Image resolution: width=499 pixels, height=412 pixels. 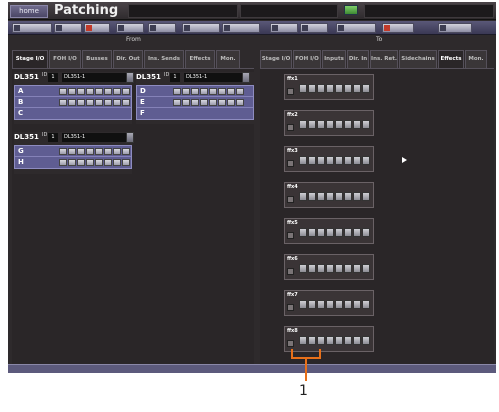 I want to click on tab-to-ins-ret: Ins. Ret., so click(x=384, y=59).